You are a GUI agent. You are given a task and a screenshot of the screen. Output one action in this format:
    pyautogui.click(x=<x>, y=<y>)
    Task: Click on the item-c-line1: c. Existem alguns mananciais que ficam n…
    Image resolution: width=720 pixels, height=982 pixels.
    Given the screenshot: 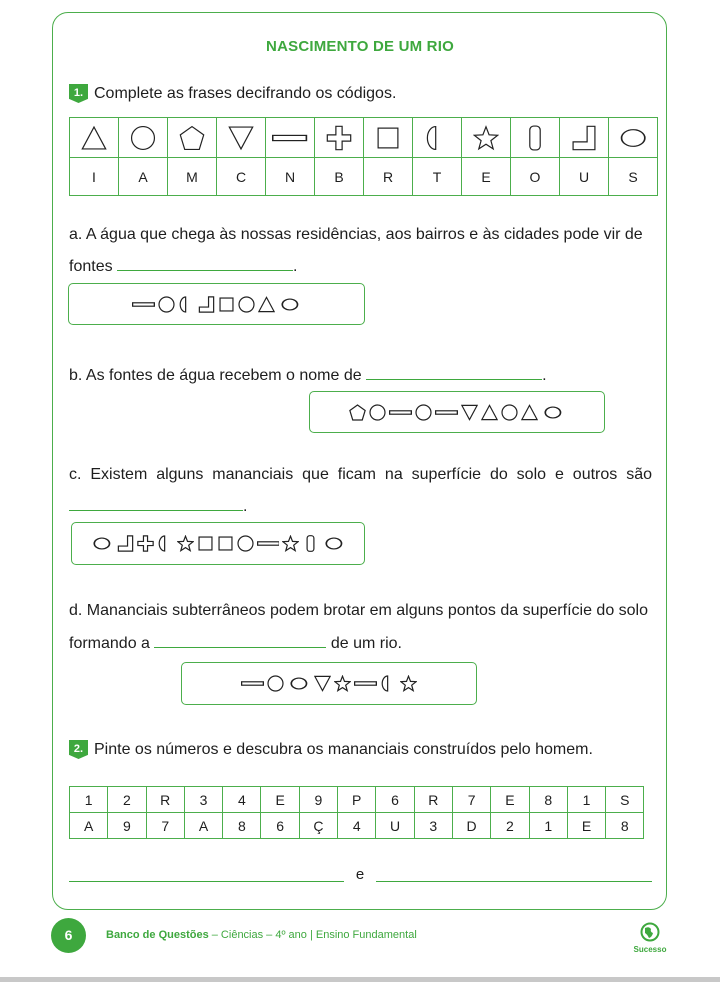 What is the action you would take?
    pyautogui.click(x=360, y=474)
    